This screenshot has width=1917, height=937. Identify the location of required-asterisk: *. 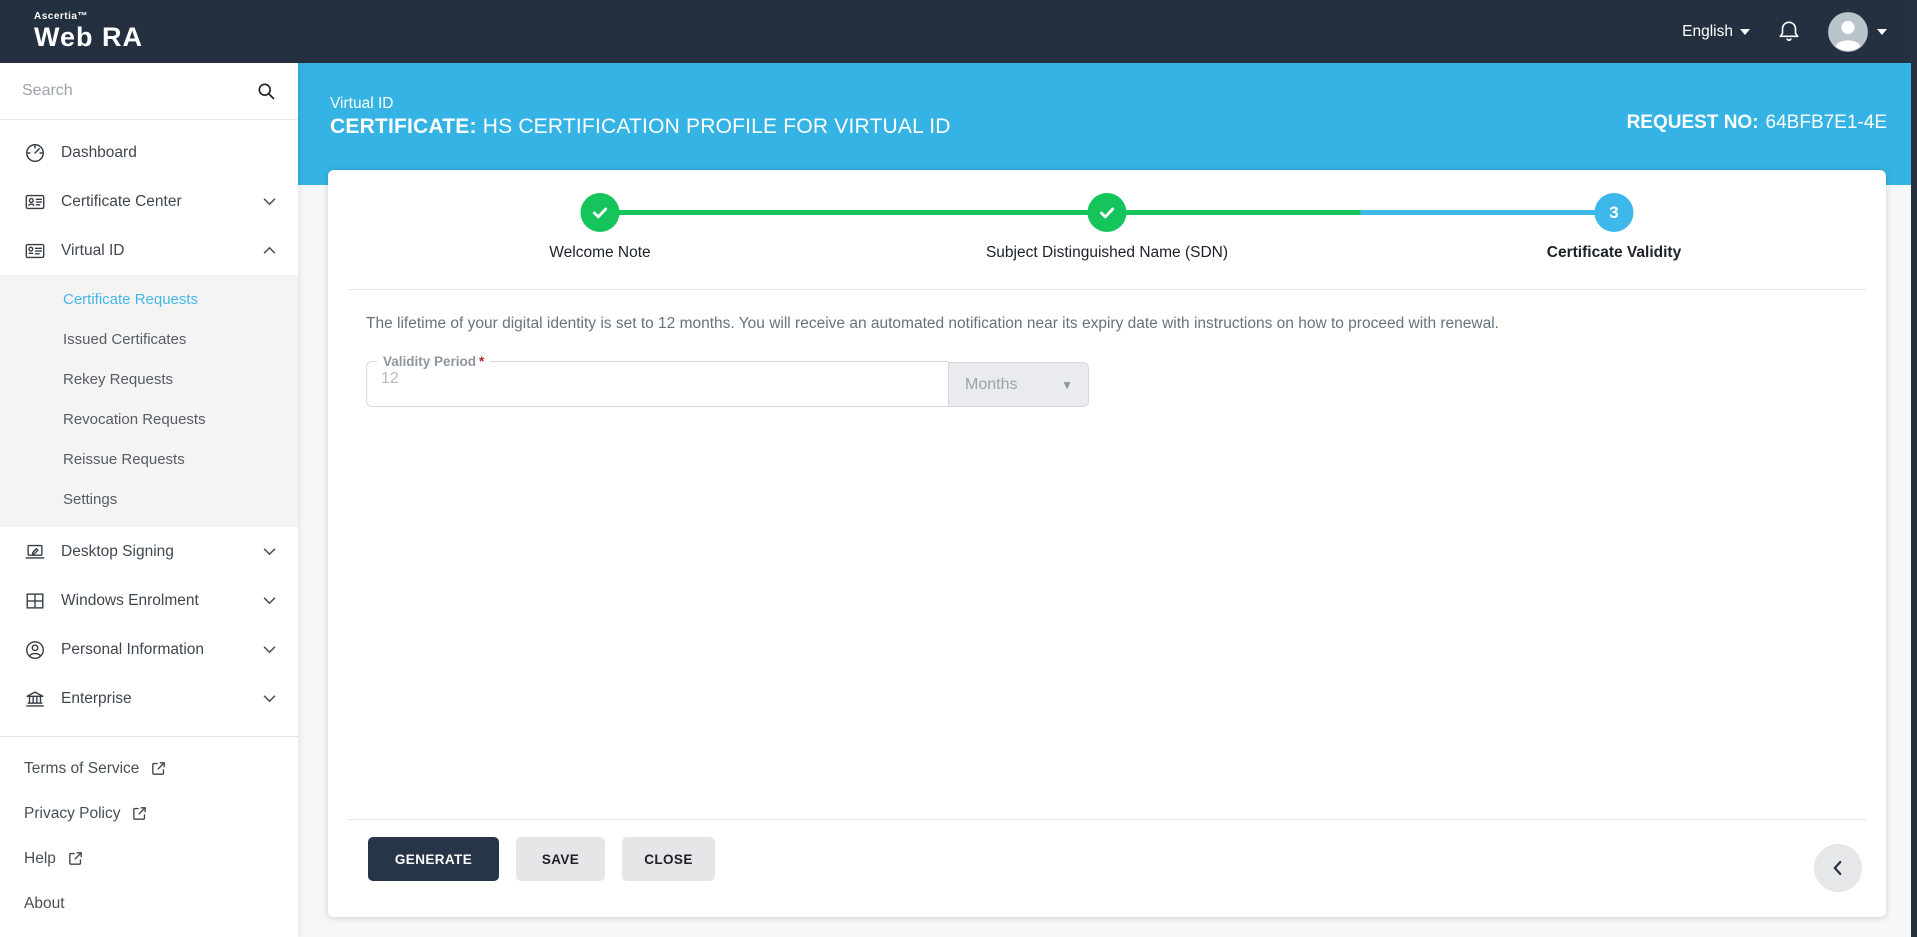
(482, 361).